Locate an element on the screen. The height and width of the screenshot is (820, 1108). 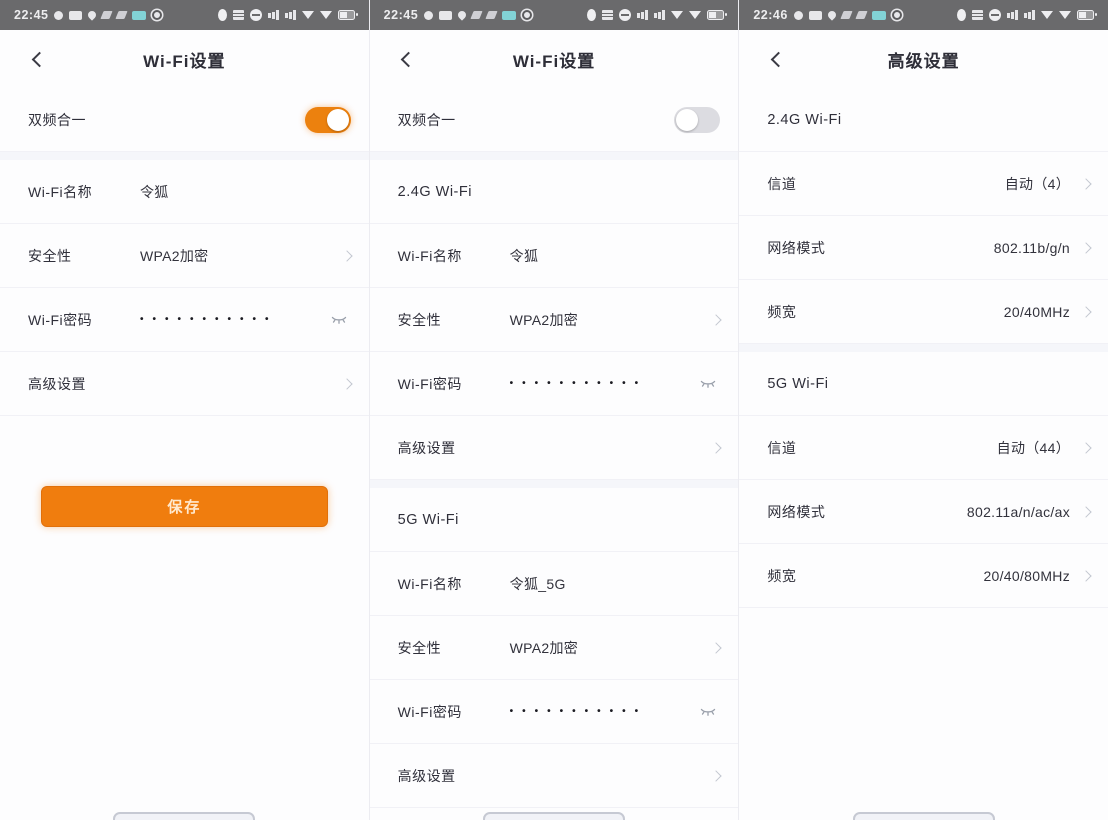
wifi-password-value: ••••••••••• is located at coordinates (209, 319).